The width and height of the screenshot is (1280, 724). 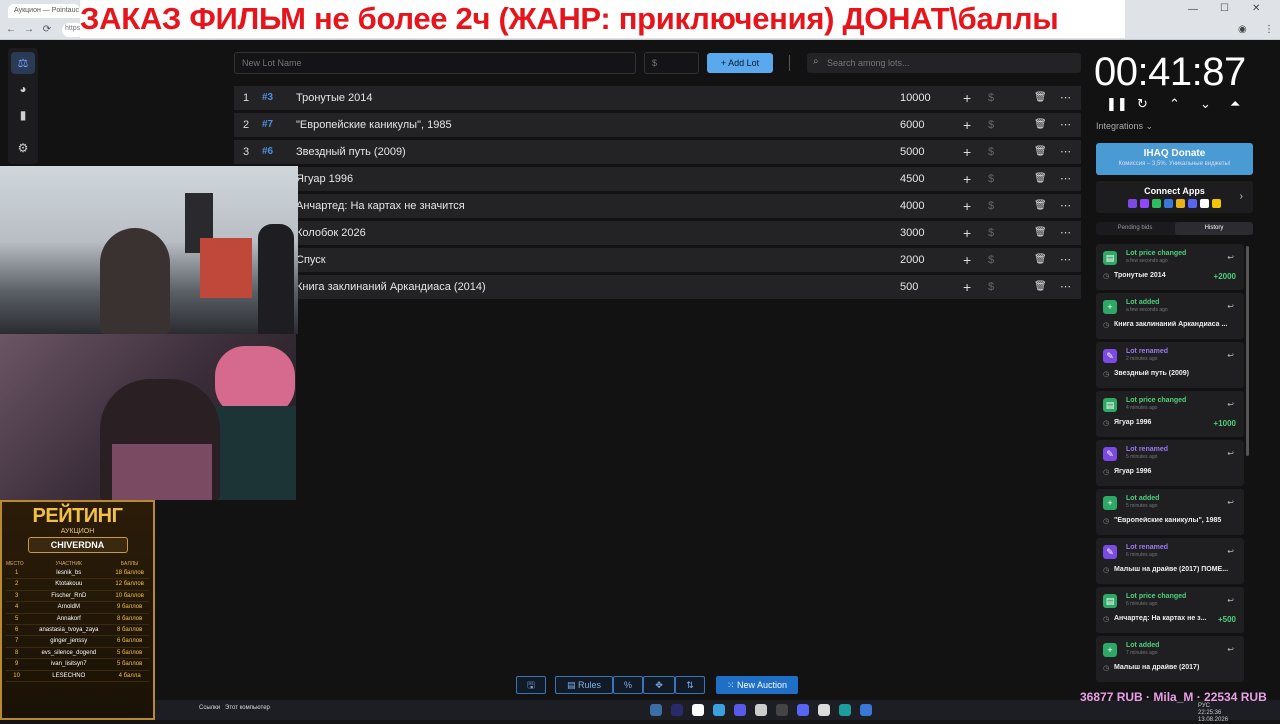 I want to click on rules-button: ▤ Rules, so click(x=584, y=685).